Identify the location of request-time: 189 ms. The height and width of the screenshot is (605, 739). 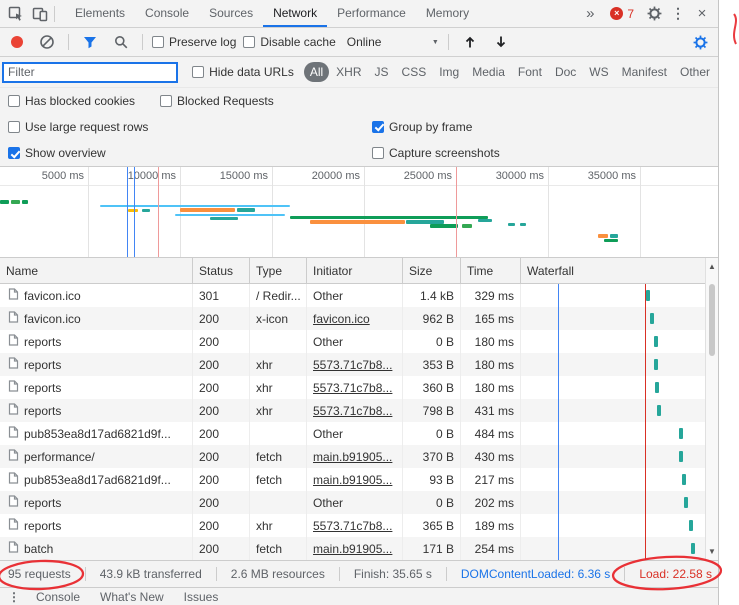
(491, 525).